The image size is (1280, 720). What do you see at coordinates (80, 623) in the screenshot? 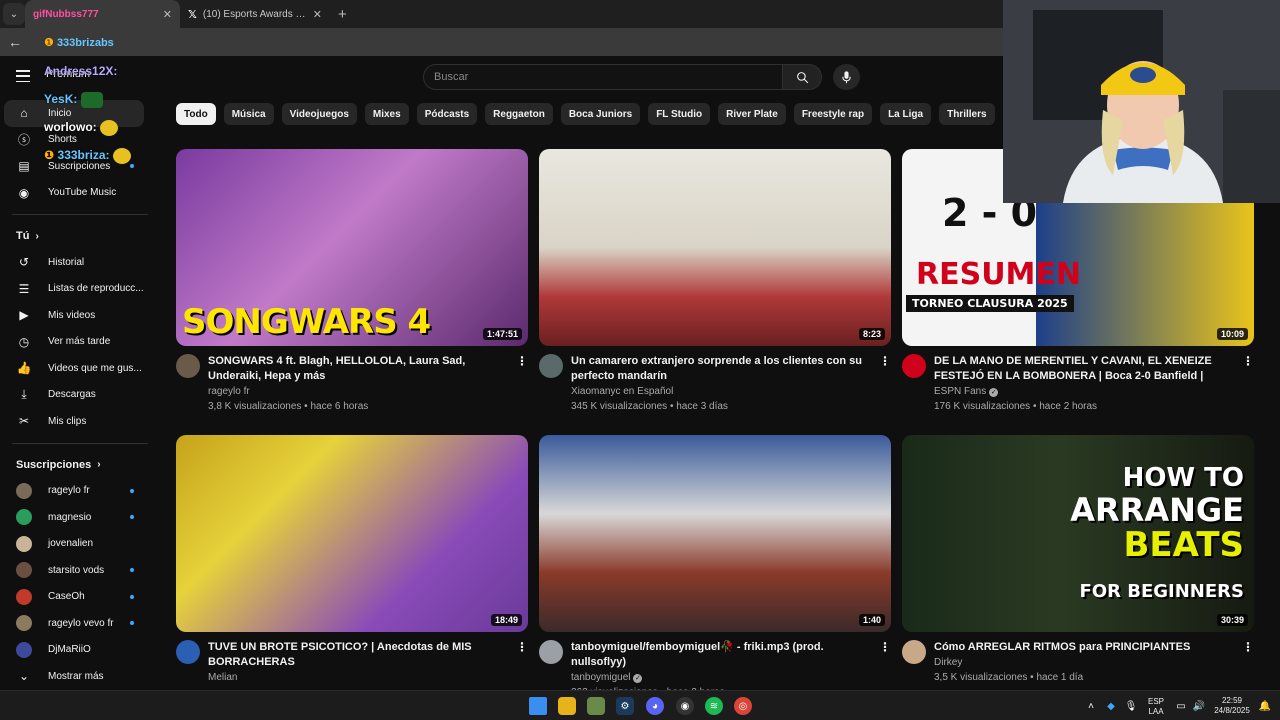
I see `sidebar-sub-rageylo-vevo-fr: rageylo vevo fr` at bounding box center [80, 623].